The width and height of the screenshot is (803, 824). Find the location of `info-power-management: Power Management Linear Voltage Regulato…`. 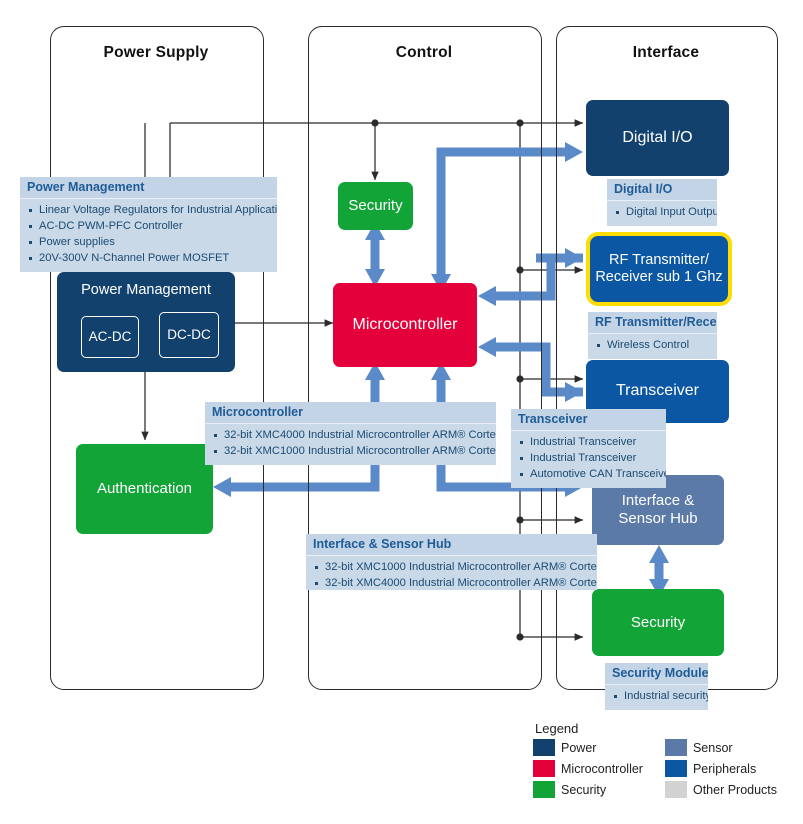

info-power-management: Power Management Linear Voltage Regulato… is located at coordinates (148, 224).